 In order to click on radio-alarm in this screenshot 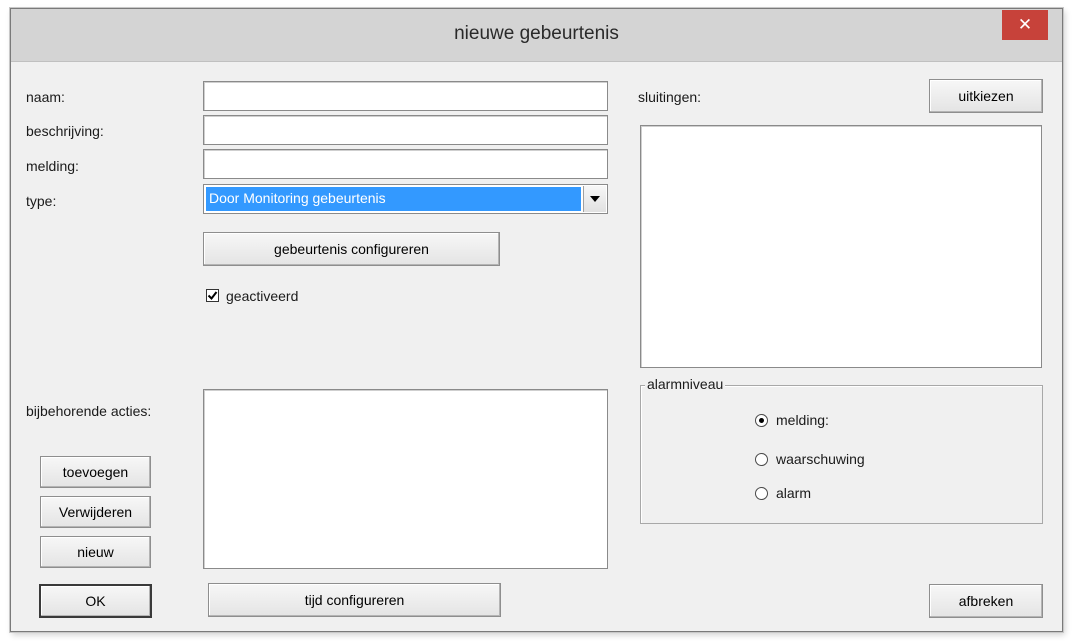, I will do `click(761, 493)`.